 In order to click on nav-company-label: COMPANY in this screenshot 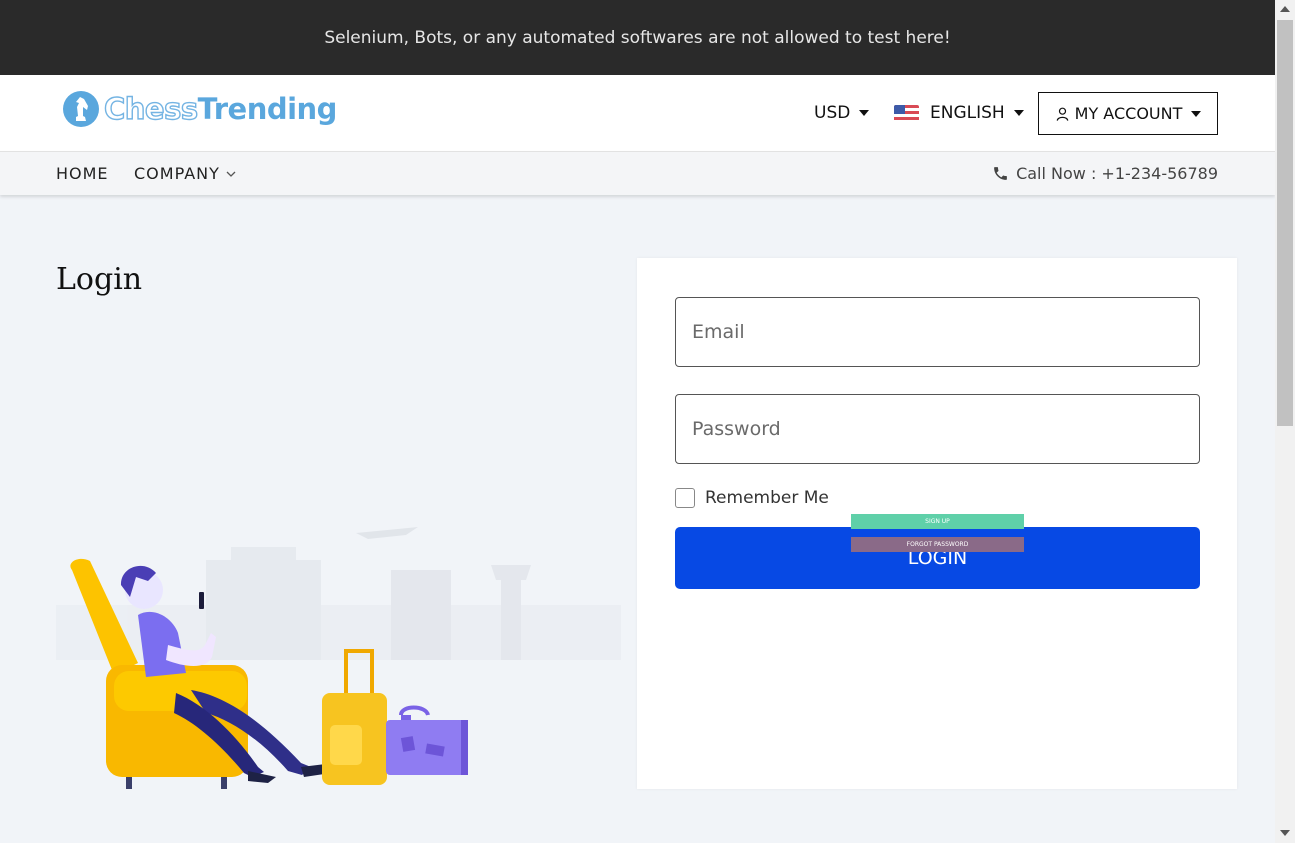, I will do `click(177, 173)`.